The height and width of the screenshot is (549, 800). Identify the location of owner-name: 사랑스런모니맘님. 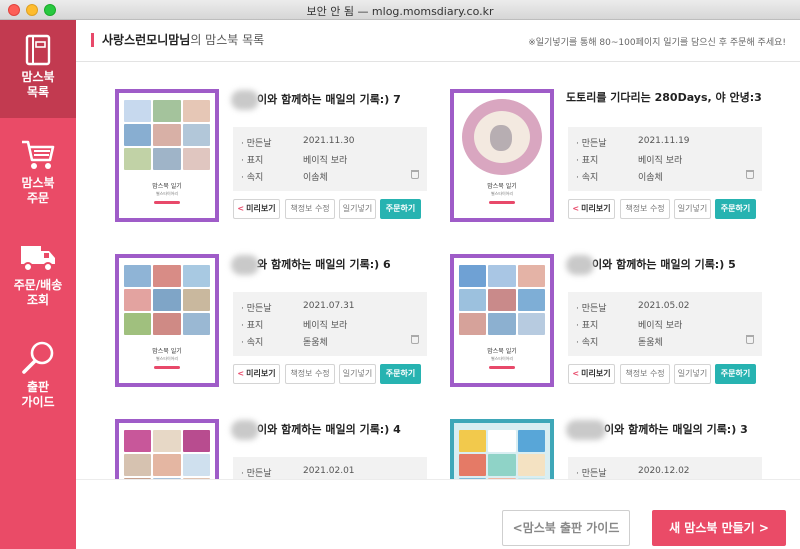
(146, 40).